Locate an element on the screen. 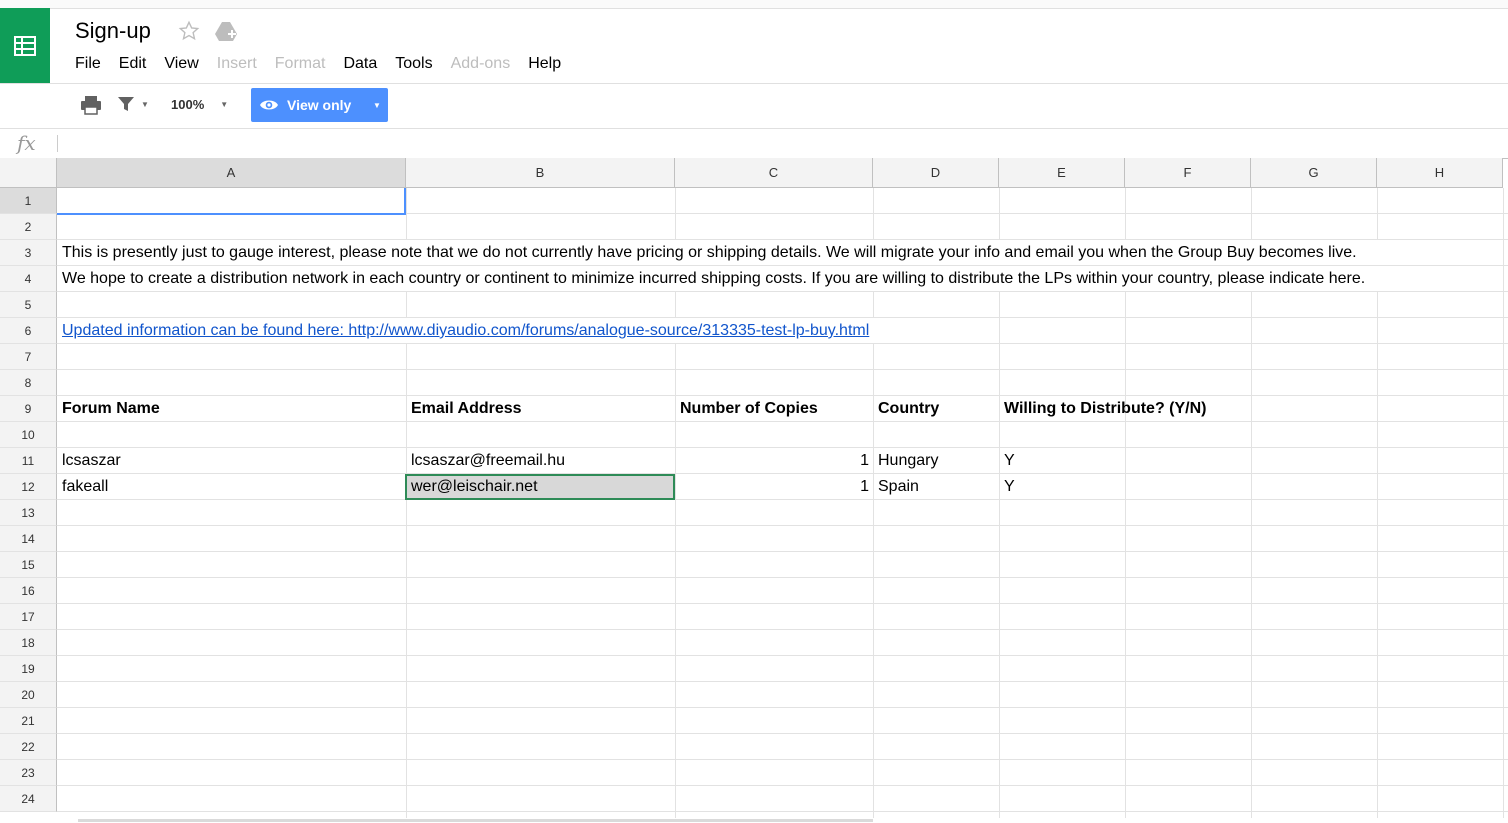  col-header-c: C is located at coordinates (774, 173).